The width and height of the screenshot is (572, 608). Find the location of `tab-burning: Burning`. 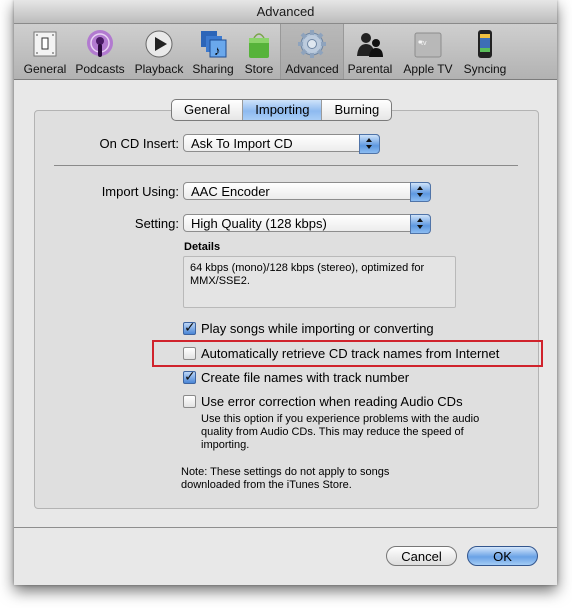

tab-burning: Burning is located at coordinates (356, 110).